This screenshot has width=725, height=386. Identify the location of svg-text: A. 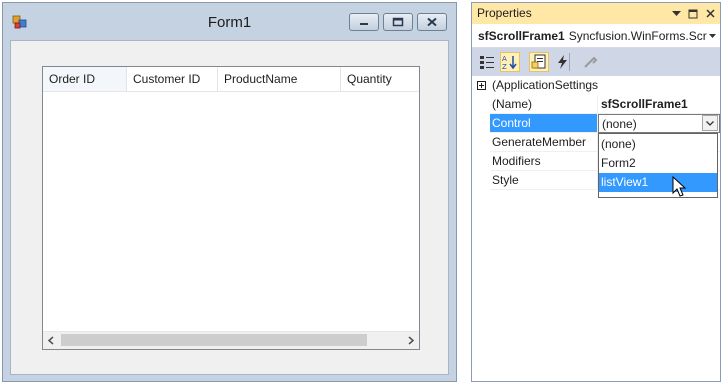
(504, 59).